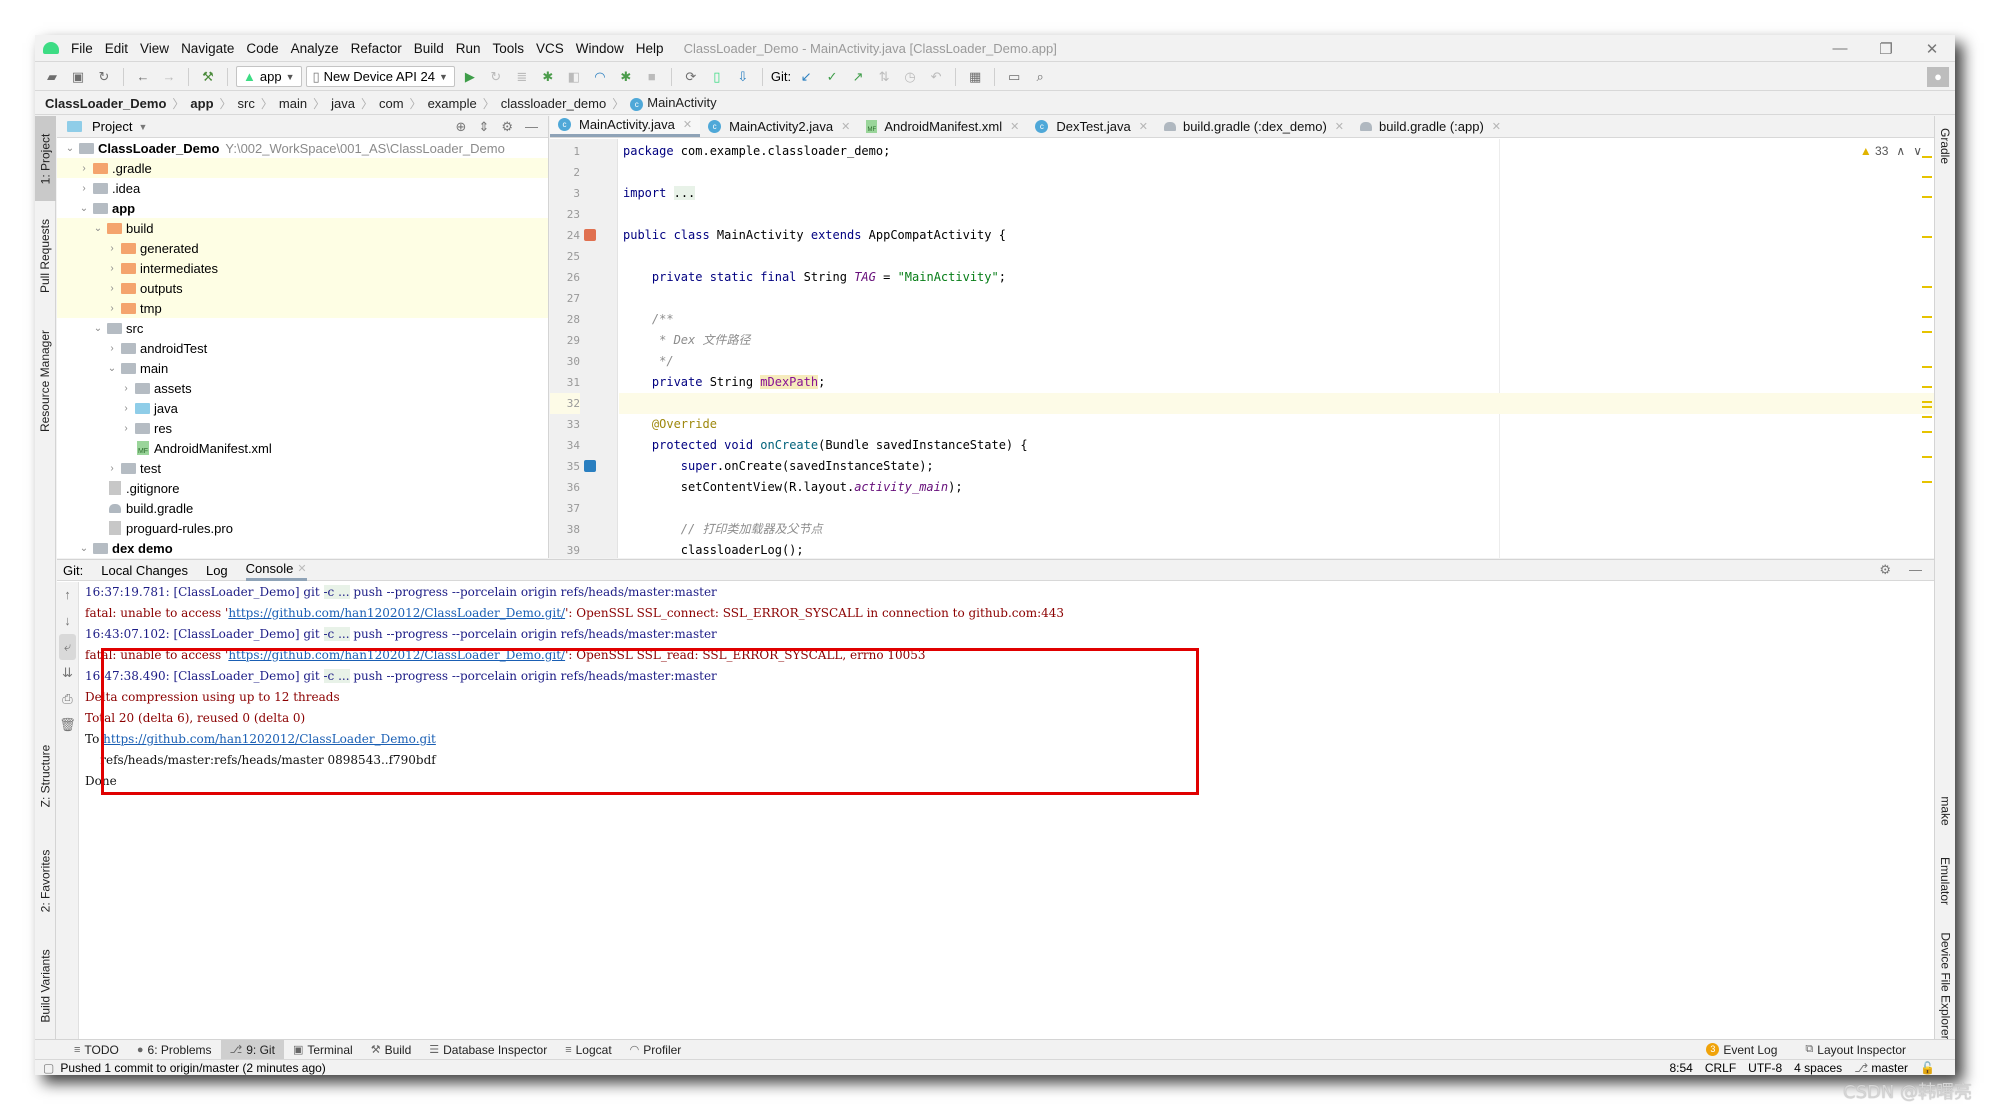 The image size is (1990, 1110). What do you see at coordinates (262, 48) in the screenshot?
I see `menu-code: Code` at bounding box center [262, 48].